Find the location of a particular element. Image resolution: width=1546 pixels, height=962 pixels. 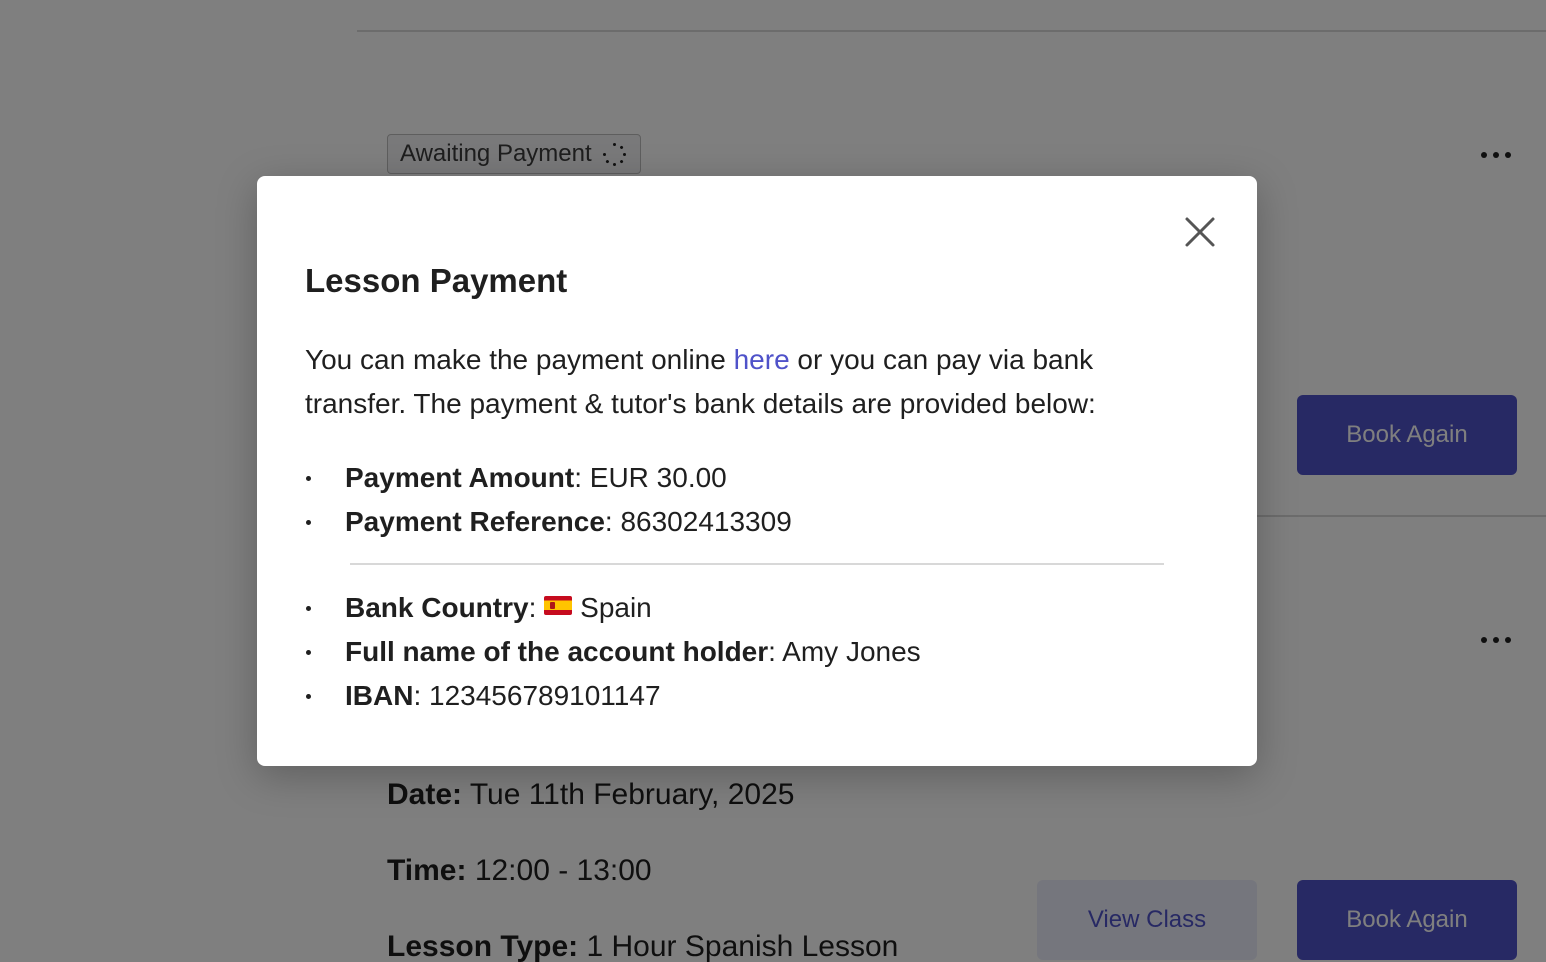

account-holder-value: Amy Jones is located at coordinates (851, 651).